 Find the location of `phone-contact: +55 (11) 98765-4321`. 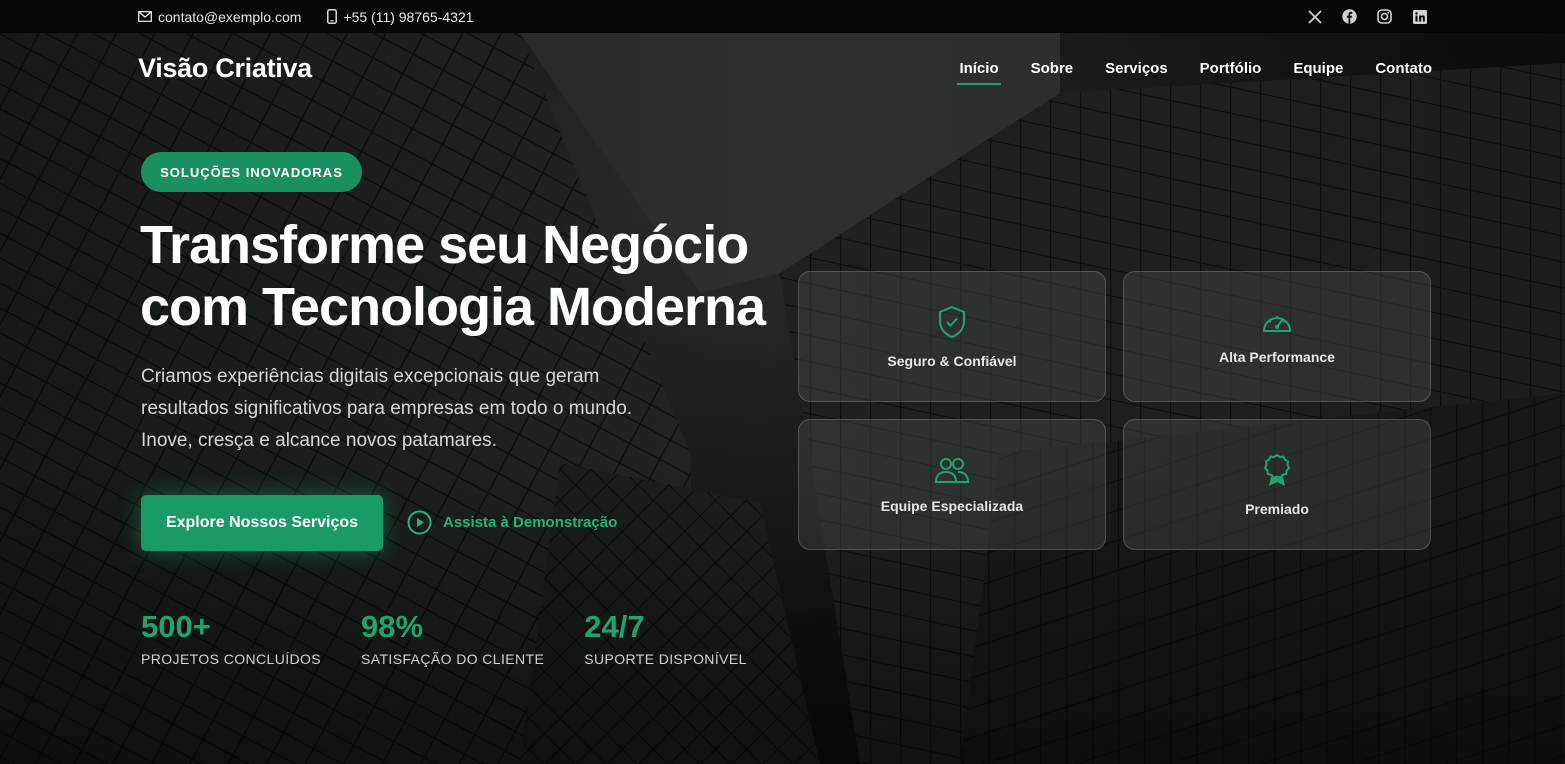

phone-contact: +55 (11) 98765-4321 is located at coordinates (400, 16).